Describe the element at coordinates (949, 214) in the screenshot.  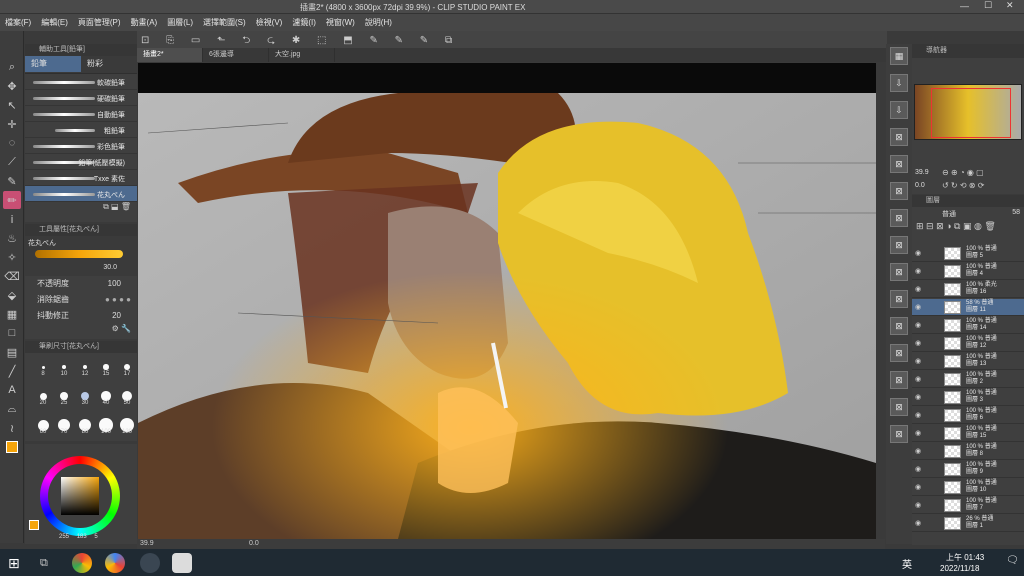
I see `blend-mode-select: 普通` at that location.